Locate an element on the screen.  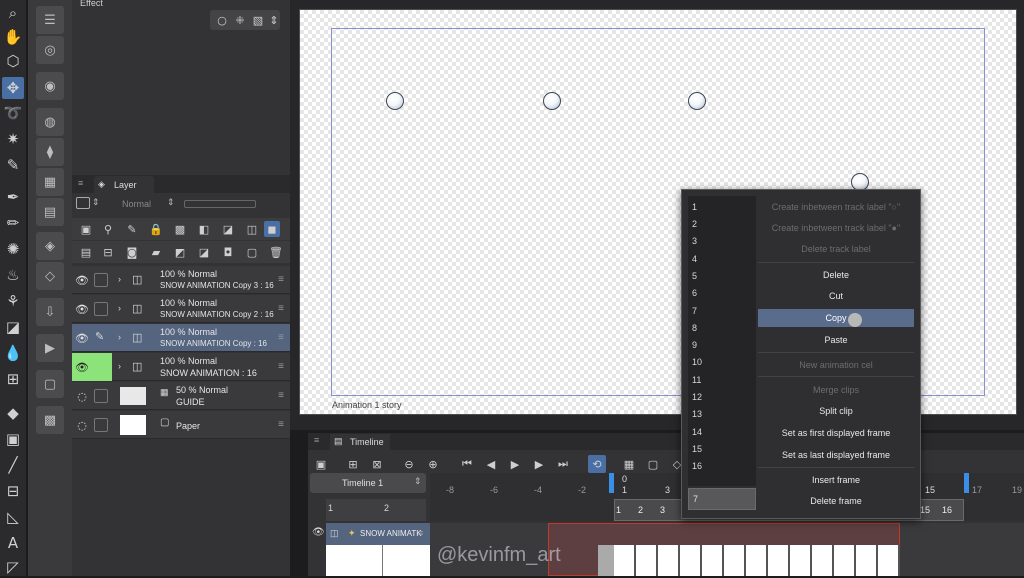
next-frame-icon: ▶ is located at coordinates (539, 464).